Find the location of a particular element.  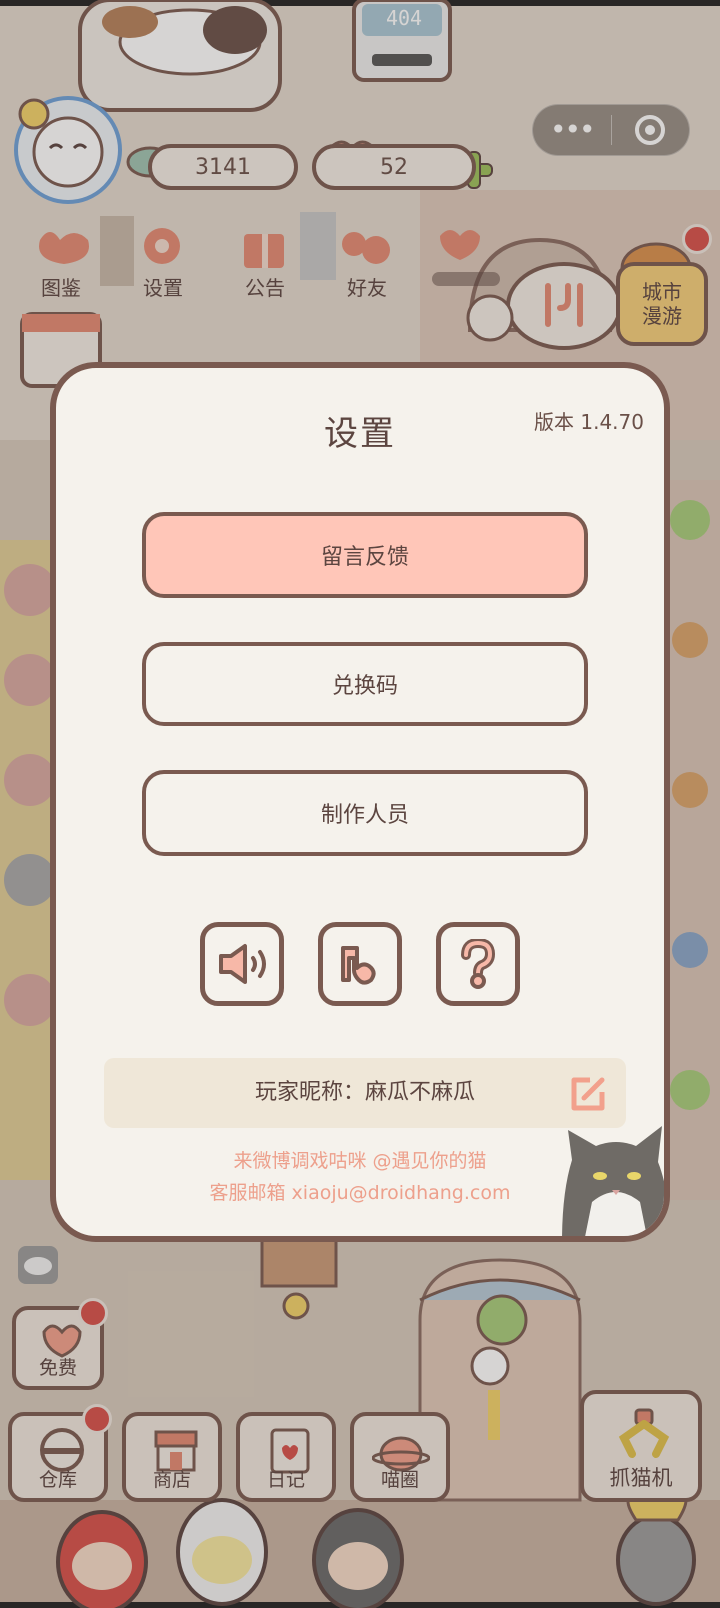

nickname-bar: 玩家昵称：麻瓜不麻瓜 is located at coordinates (365, 1093).